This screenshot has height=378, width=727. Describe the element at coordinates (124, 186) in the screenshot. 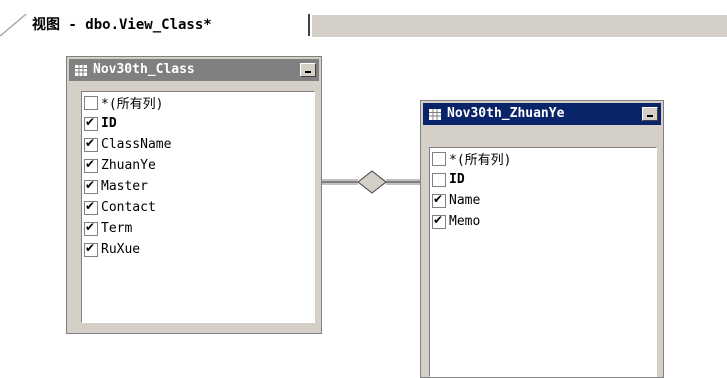

I see `column-label: Master` at that location.